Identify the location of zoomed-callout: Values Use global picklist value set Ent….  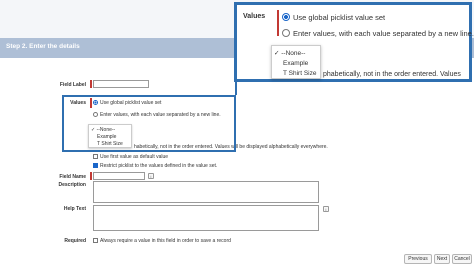
(354, 42).